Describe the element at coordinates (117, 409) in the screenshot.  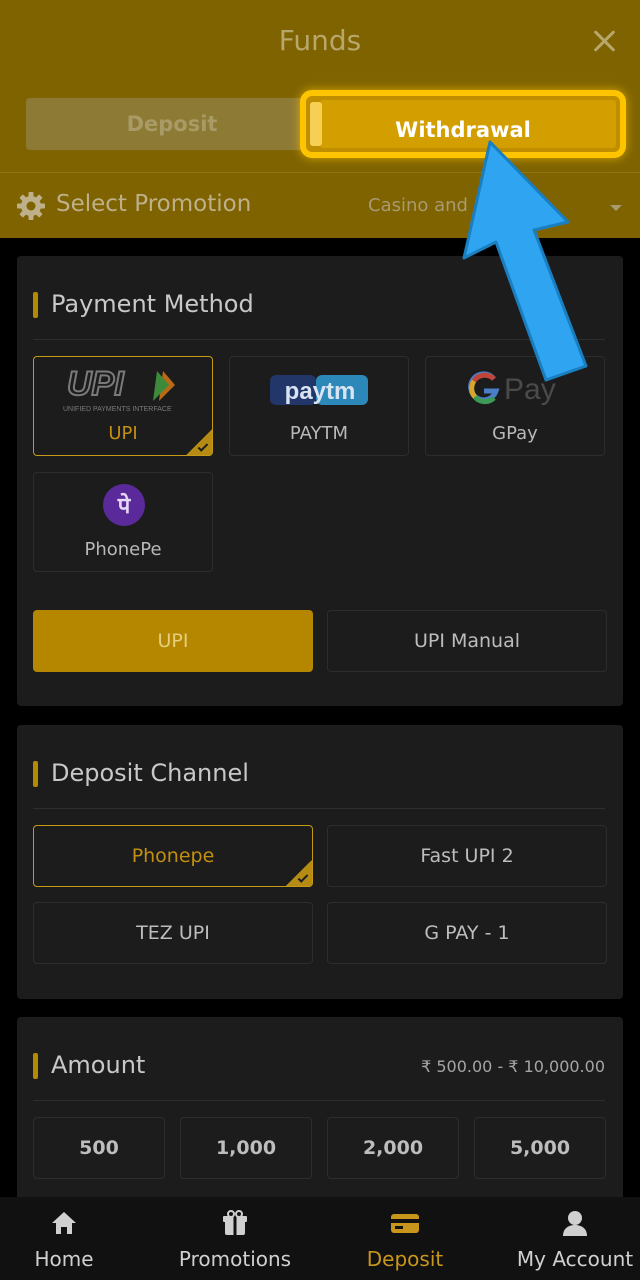
I see `svg-text: UNIFIED PAYMENTS INTERFACE` at that location.